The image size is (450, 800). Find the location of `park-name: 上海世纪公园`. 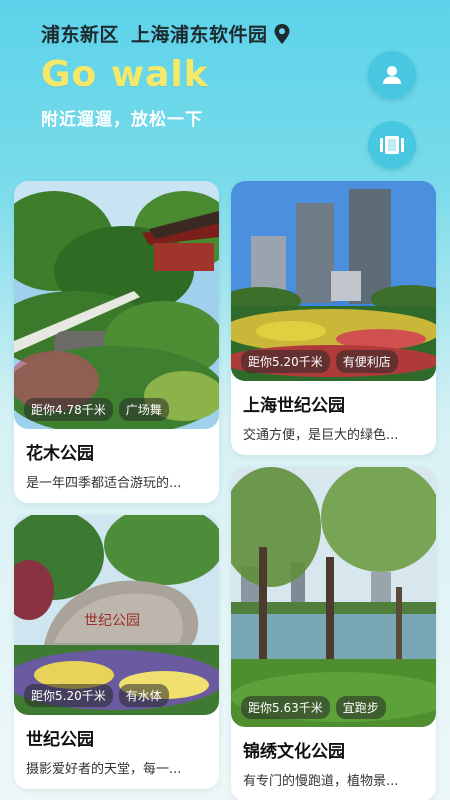

park-name: 上海世纪公园 is located at coordinates (294, 406).